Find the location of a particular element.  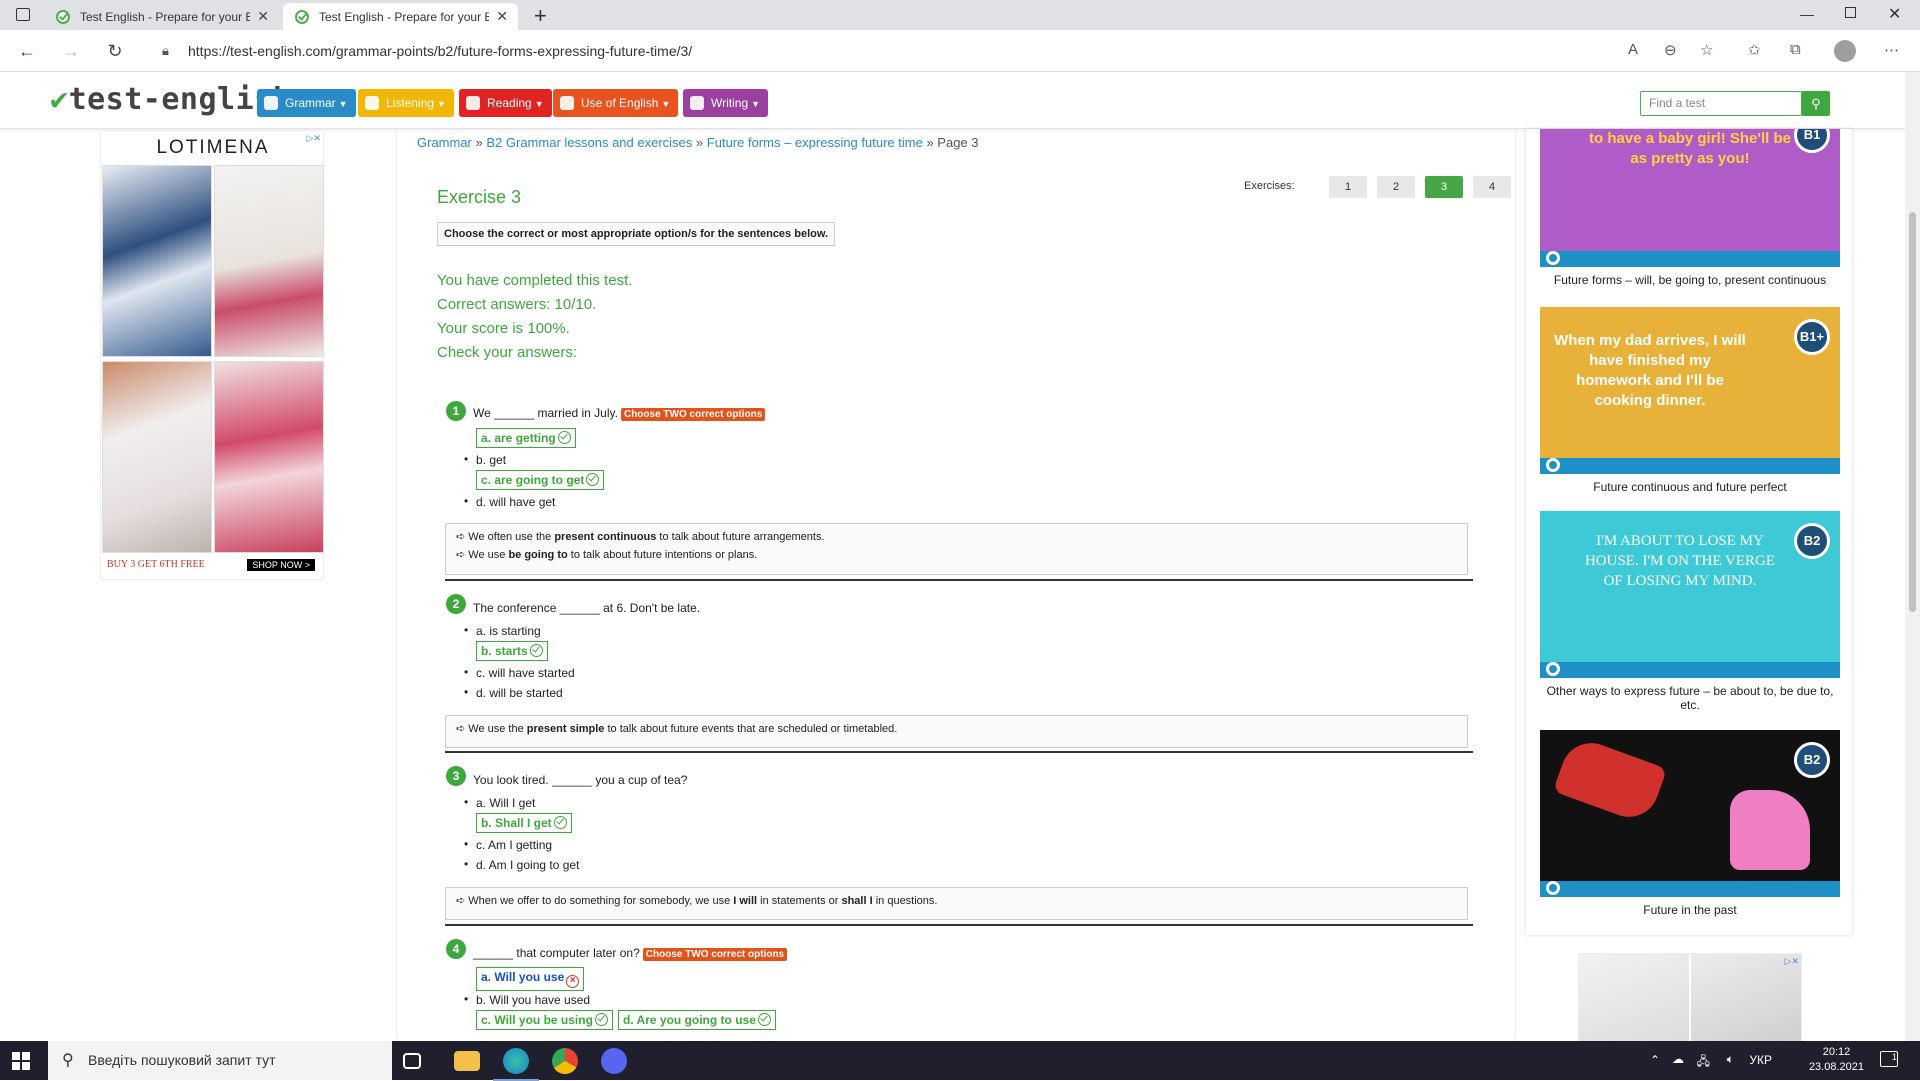

option-label: c. Am I getting is located at coordinates (514, 845).